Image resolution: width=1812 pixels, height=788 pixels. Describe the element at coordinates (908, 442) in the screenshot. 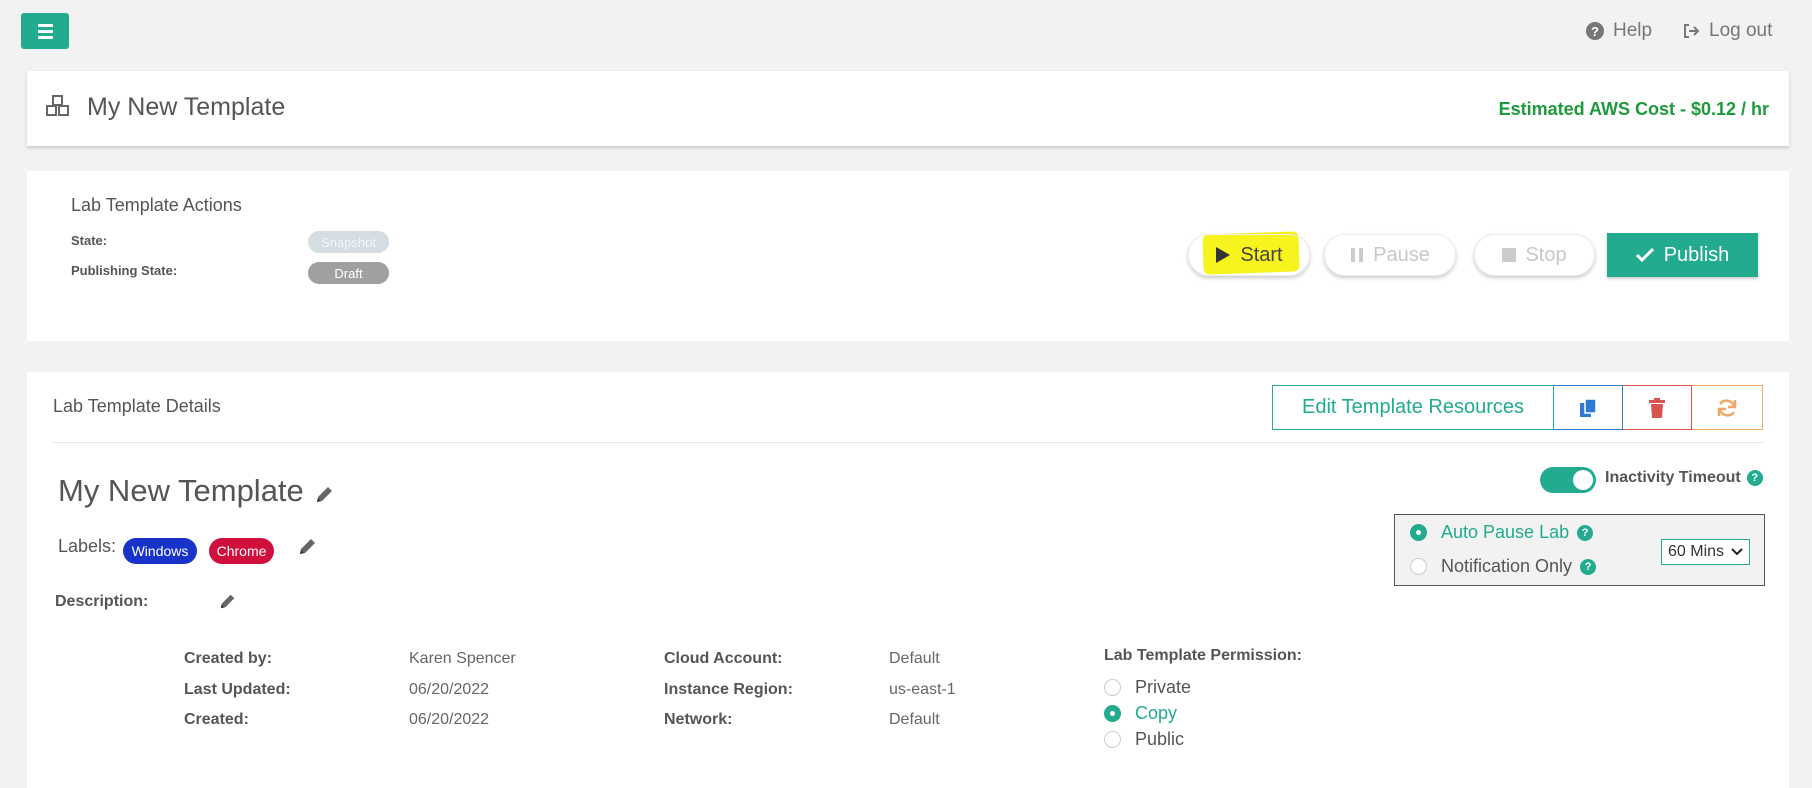

I see `divider` at that location.